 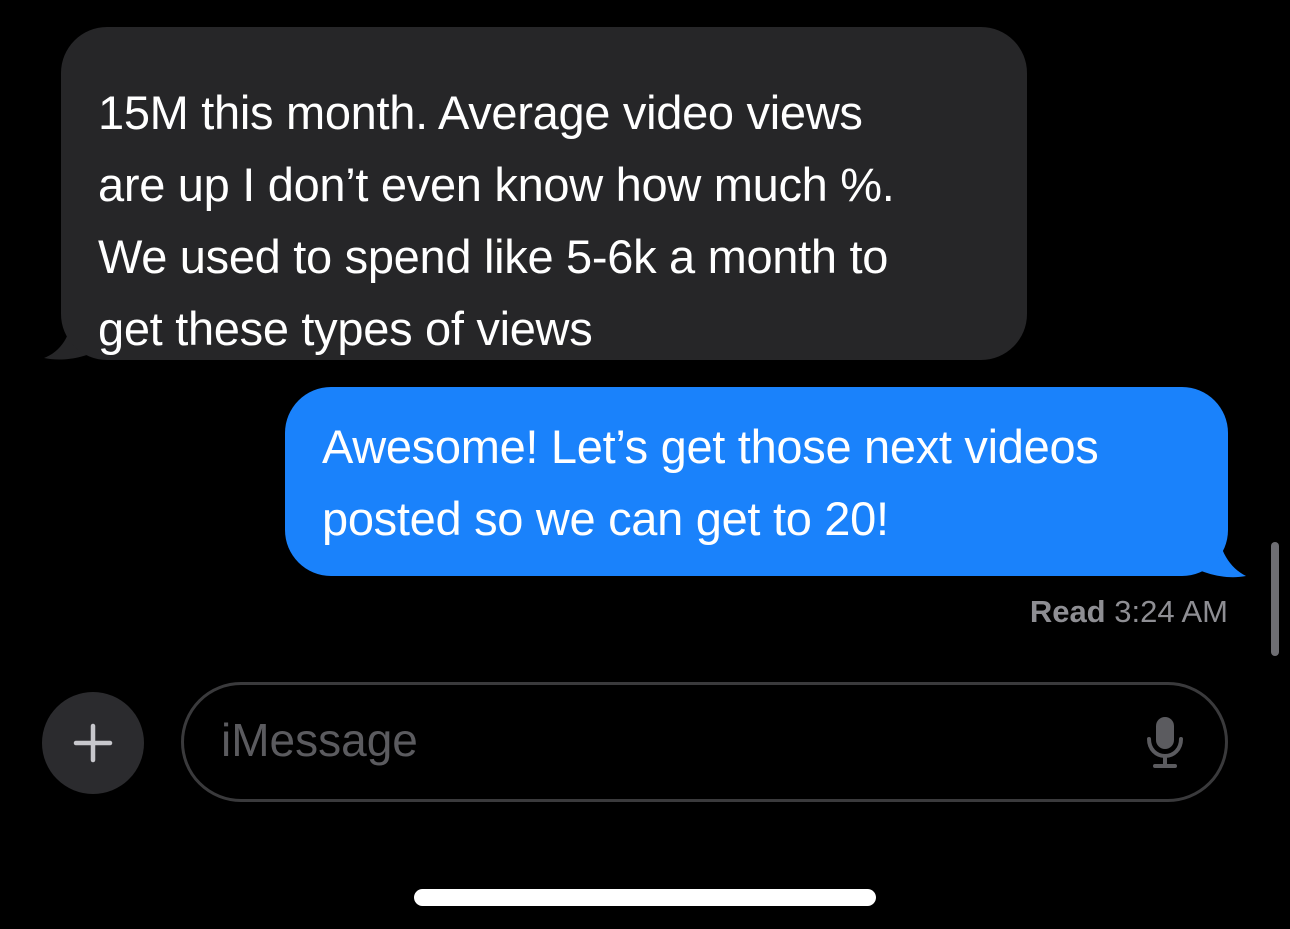 What do you see at coordinates (704, 742) in the screenshot?
I see `message-input: iMessage` at bounding box center [704, 742].